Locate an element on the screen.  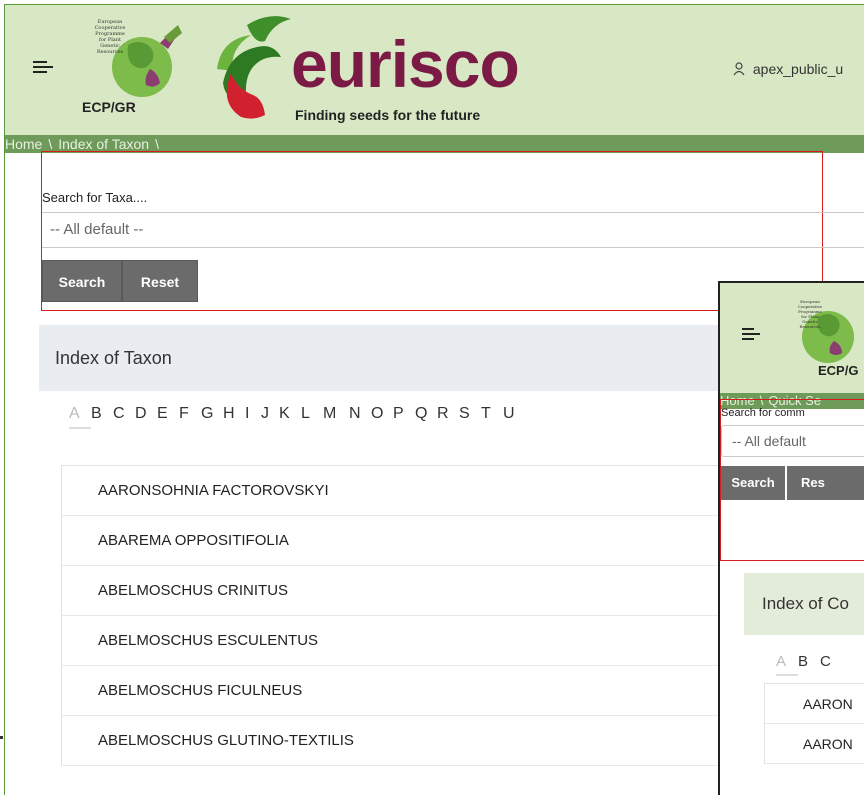
letter-i: I is located at coordinates (253, 414).